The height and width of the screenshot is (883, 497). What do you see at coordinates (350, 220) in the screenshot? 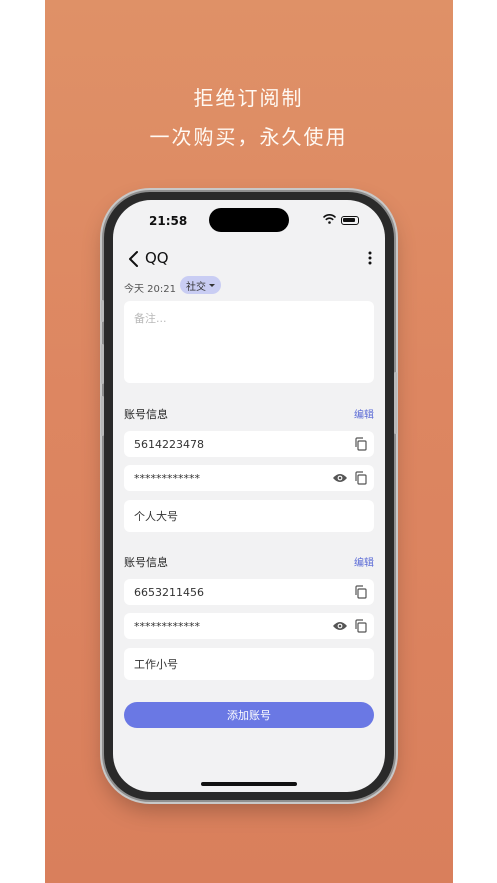
I see `battery-icon` at bounding box center [350, 220].